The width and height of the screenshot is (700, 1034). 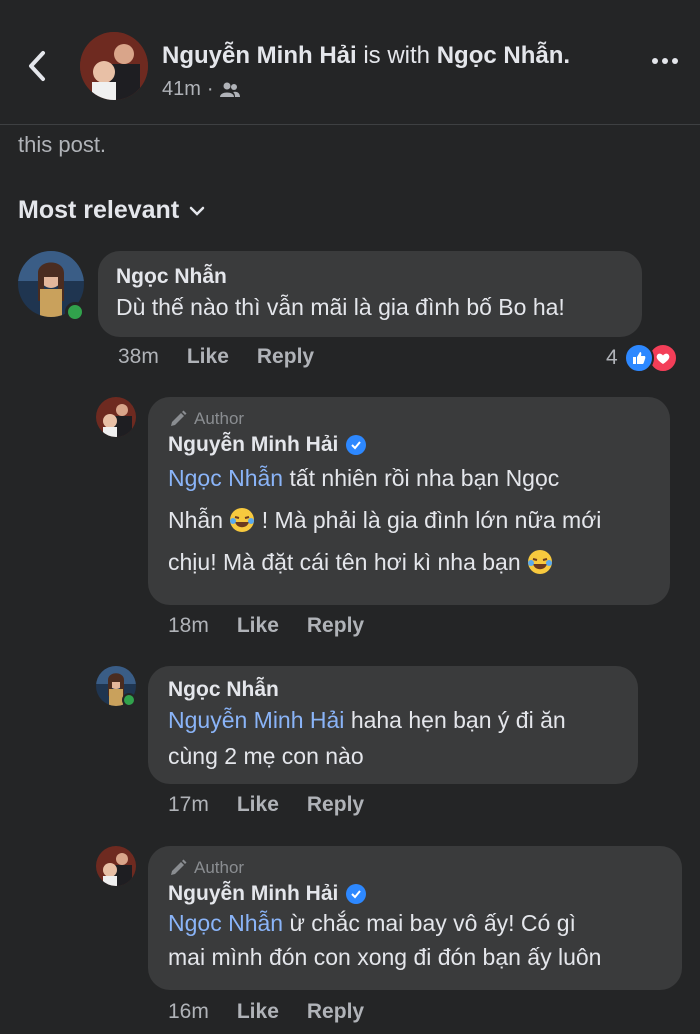 What do you see at coordinates (181, 89) in the screenshot?
I see `post-time: 41m` at bounding box center [181, 89].